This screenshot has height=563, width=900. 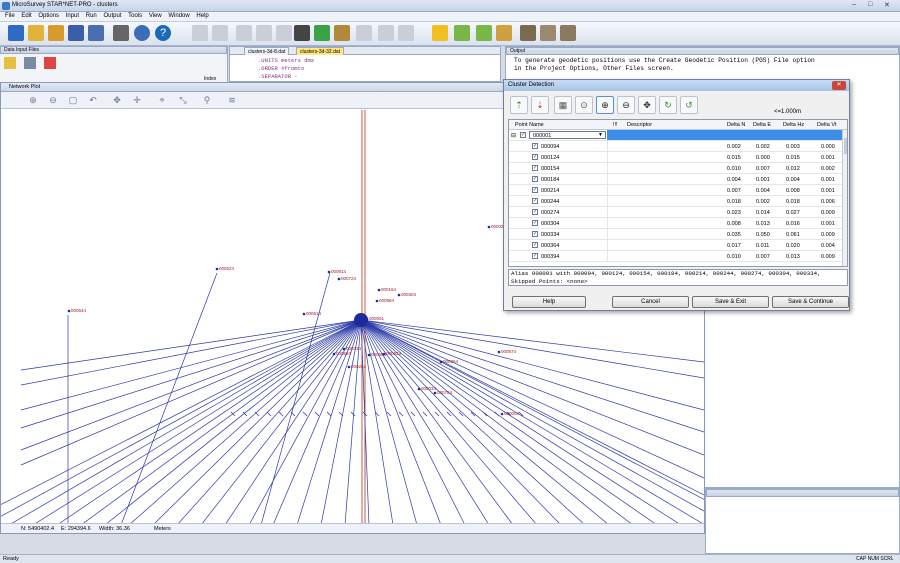 What do you see at coordinates (342, 33) in the screenshot?
I see `view-listing-icon` at bounding box center [342, 33].